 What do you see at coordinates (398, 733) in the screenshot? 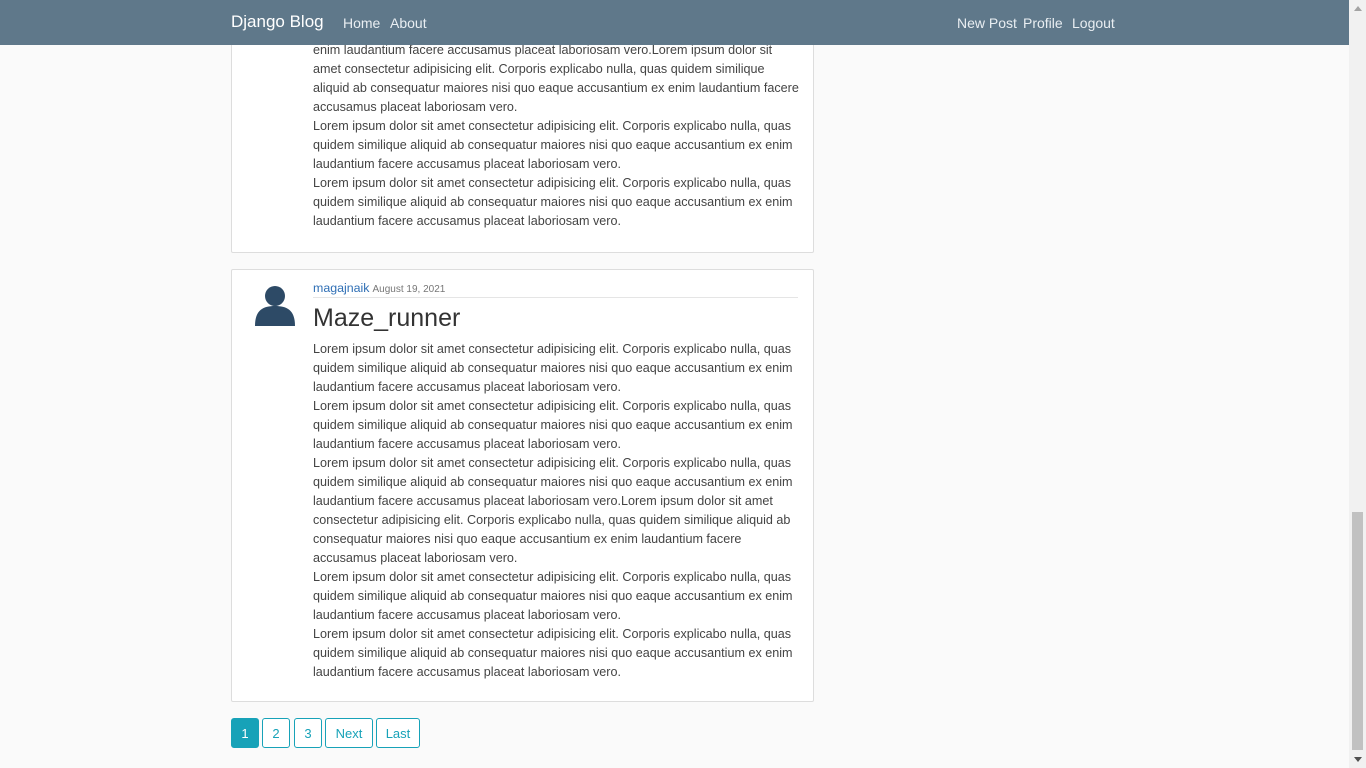
I see `last-page-button: Last` at bounding box center [398, 733].